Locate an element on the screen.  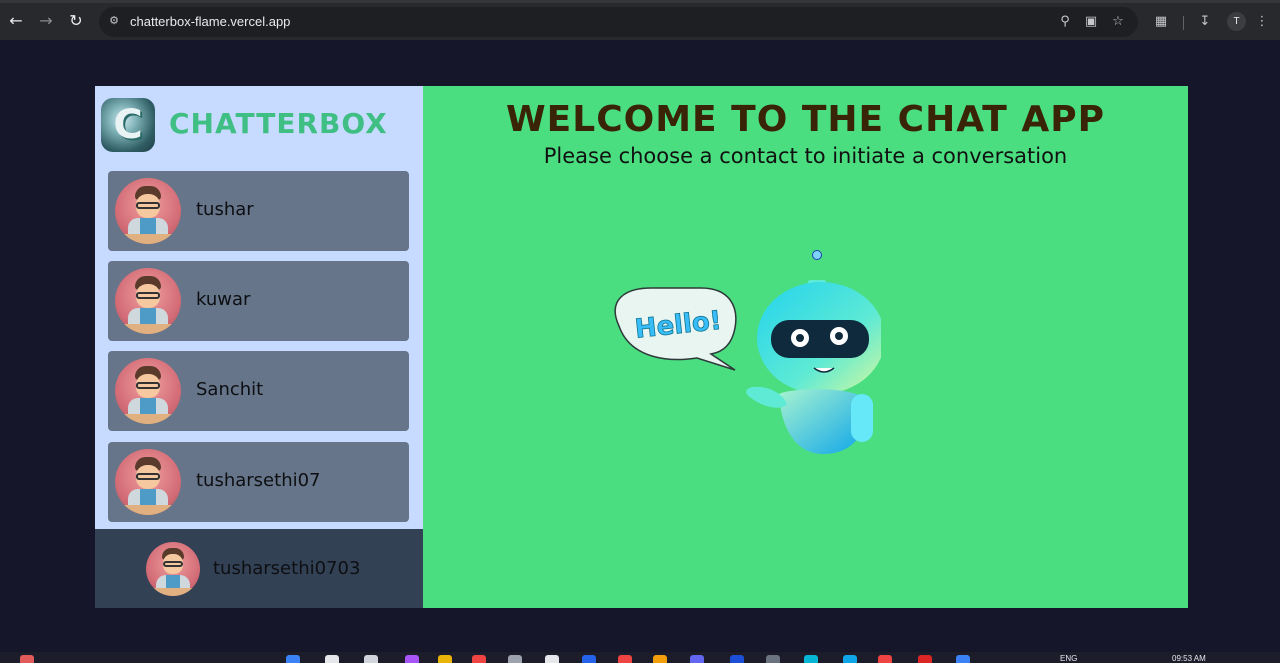
current-user-avatar is located at coordinates (173, 569).